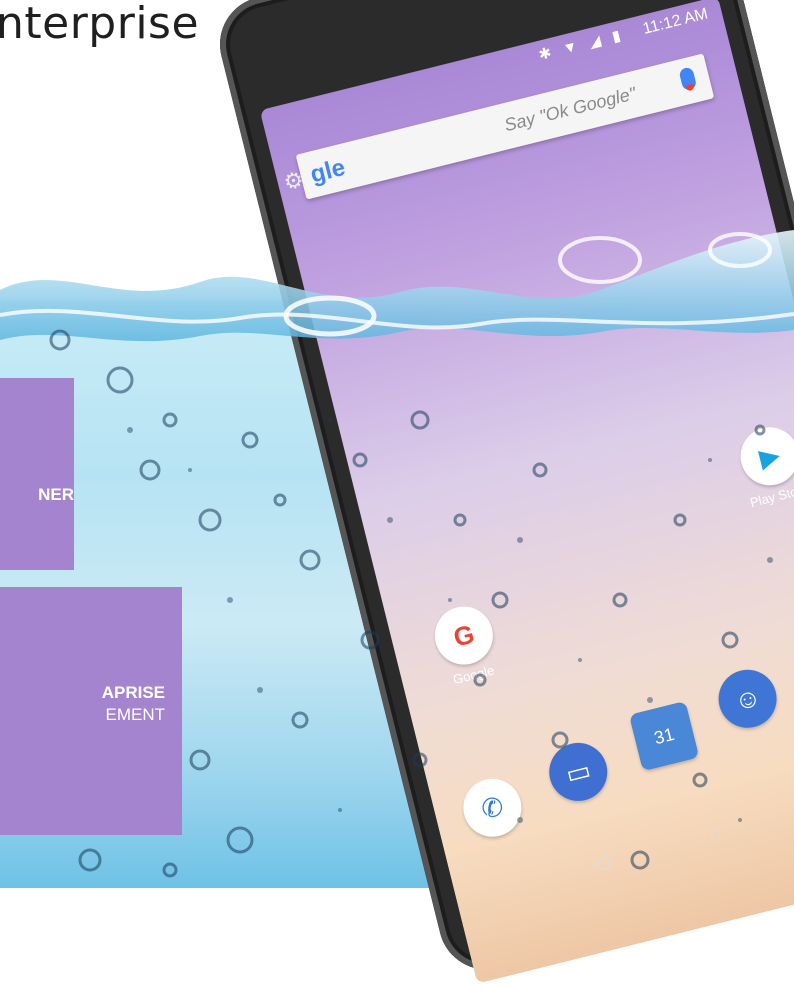 This screenshot has height=989, width=794. I want to click on app-contacts: ☺, so click(747, 700).